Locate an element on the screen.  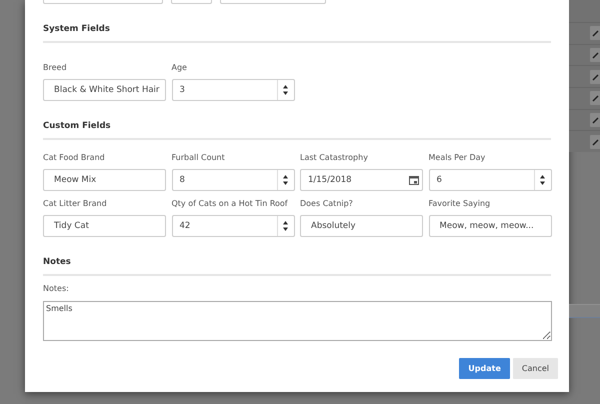
field-label: Cat Litter Brand is located at coordinates (75, 204).